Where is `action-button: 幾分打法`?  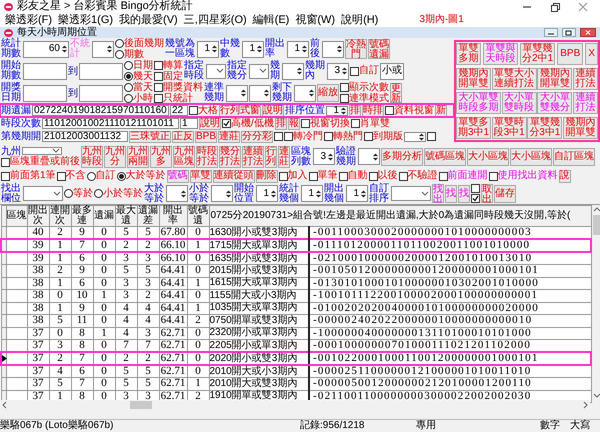
action-button: 幾分打法 is located at coordinates (230, 157).